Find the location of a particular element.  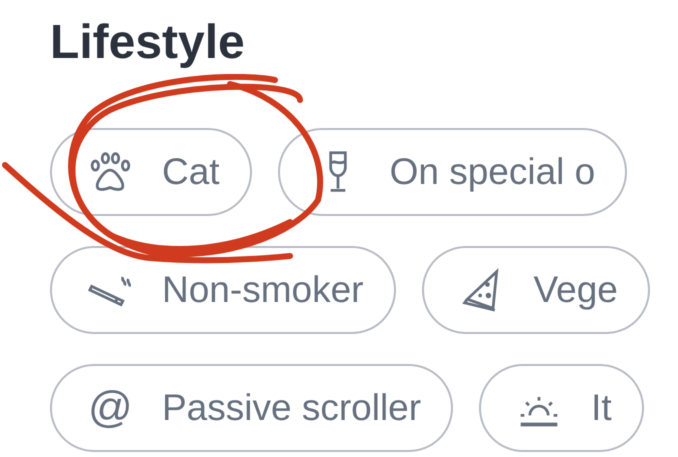

tag-chip: Vege is located at coordinates (536, 290).